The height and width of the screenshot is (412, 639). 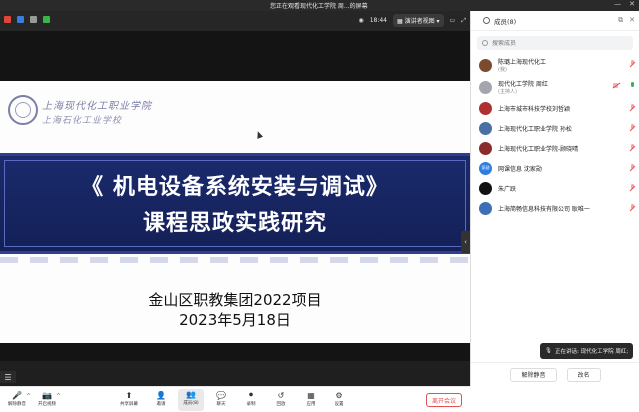 What do you see at coordinates (251, 394) in the screenshot?
I see `record-icon: ⏺` at bounding box center [251, 394].